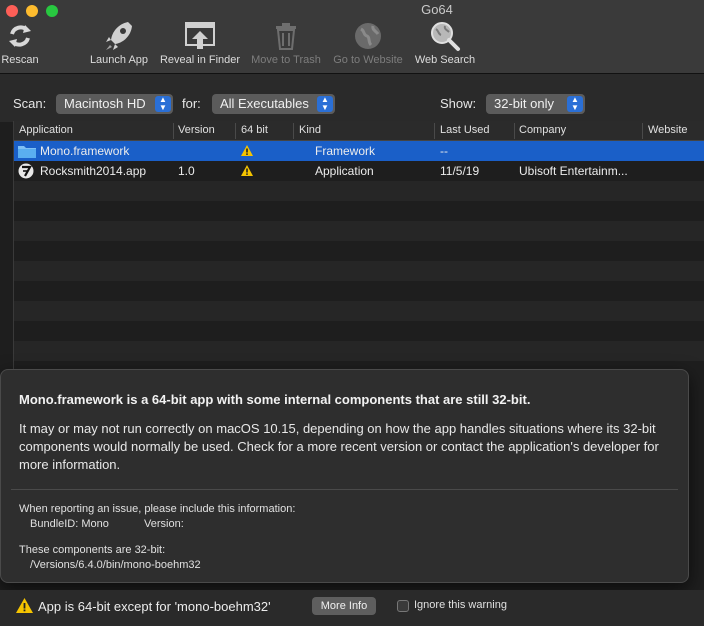 The image size is (704, 626). What do you see at coordinates (445, 60) in the screenshot?
I see `web-search-label: Web Search` at bounding box center [445, 60].